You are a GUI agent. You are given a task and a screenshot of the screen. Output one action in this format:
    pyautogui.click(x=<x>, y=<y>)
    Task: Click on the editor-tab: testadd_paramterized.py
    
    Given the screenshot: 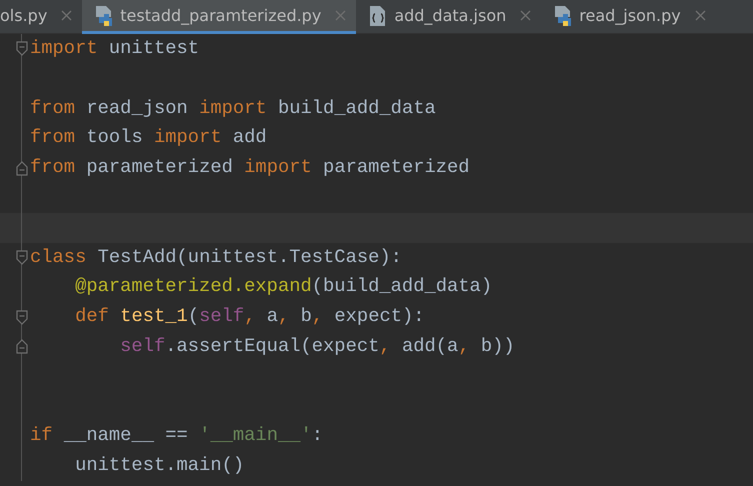 What is the action you would take?
    pyautogui.click(x=219, y=17)
    